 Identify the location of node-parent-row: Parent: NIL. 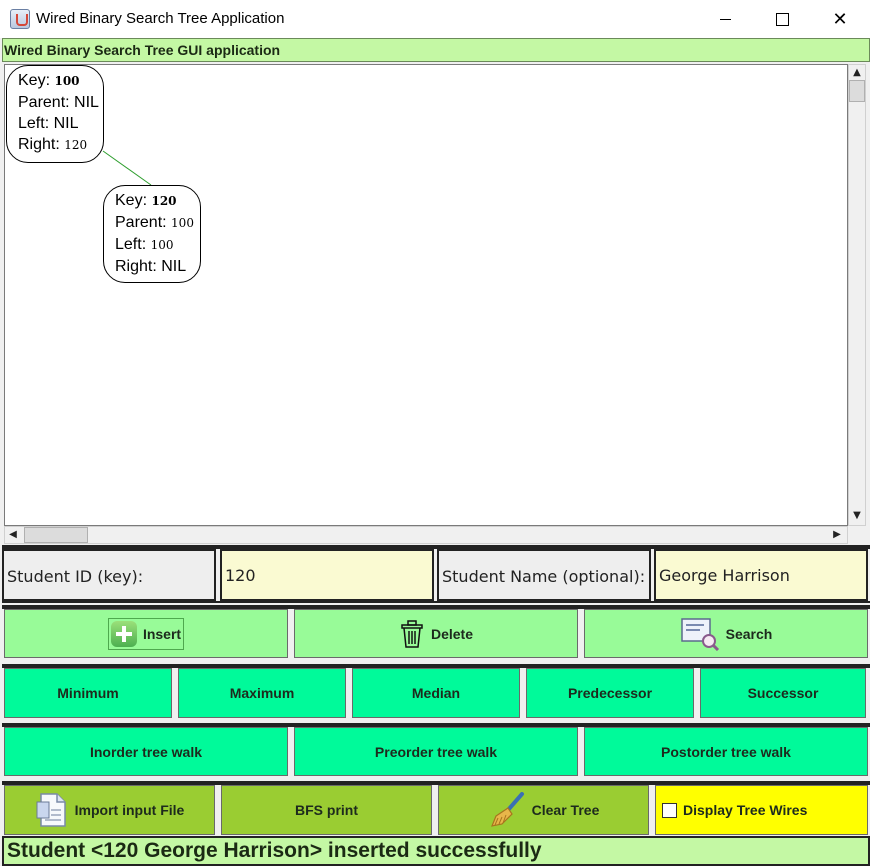
(60, 102).